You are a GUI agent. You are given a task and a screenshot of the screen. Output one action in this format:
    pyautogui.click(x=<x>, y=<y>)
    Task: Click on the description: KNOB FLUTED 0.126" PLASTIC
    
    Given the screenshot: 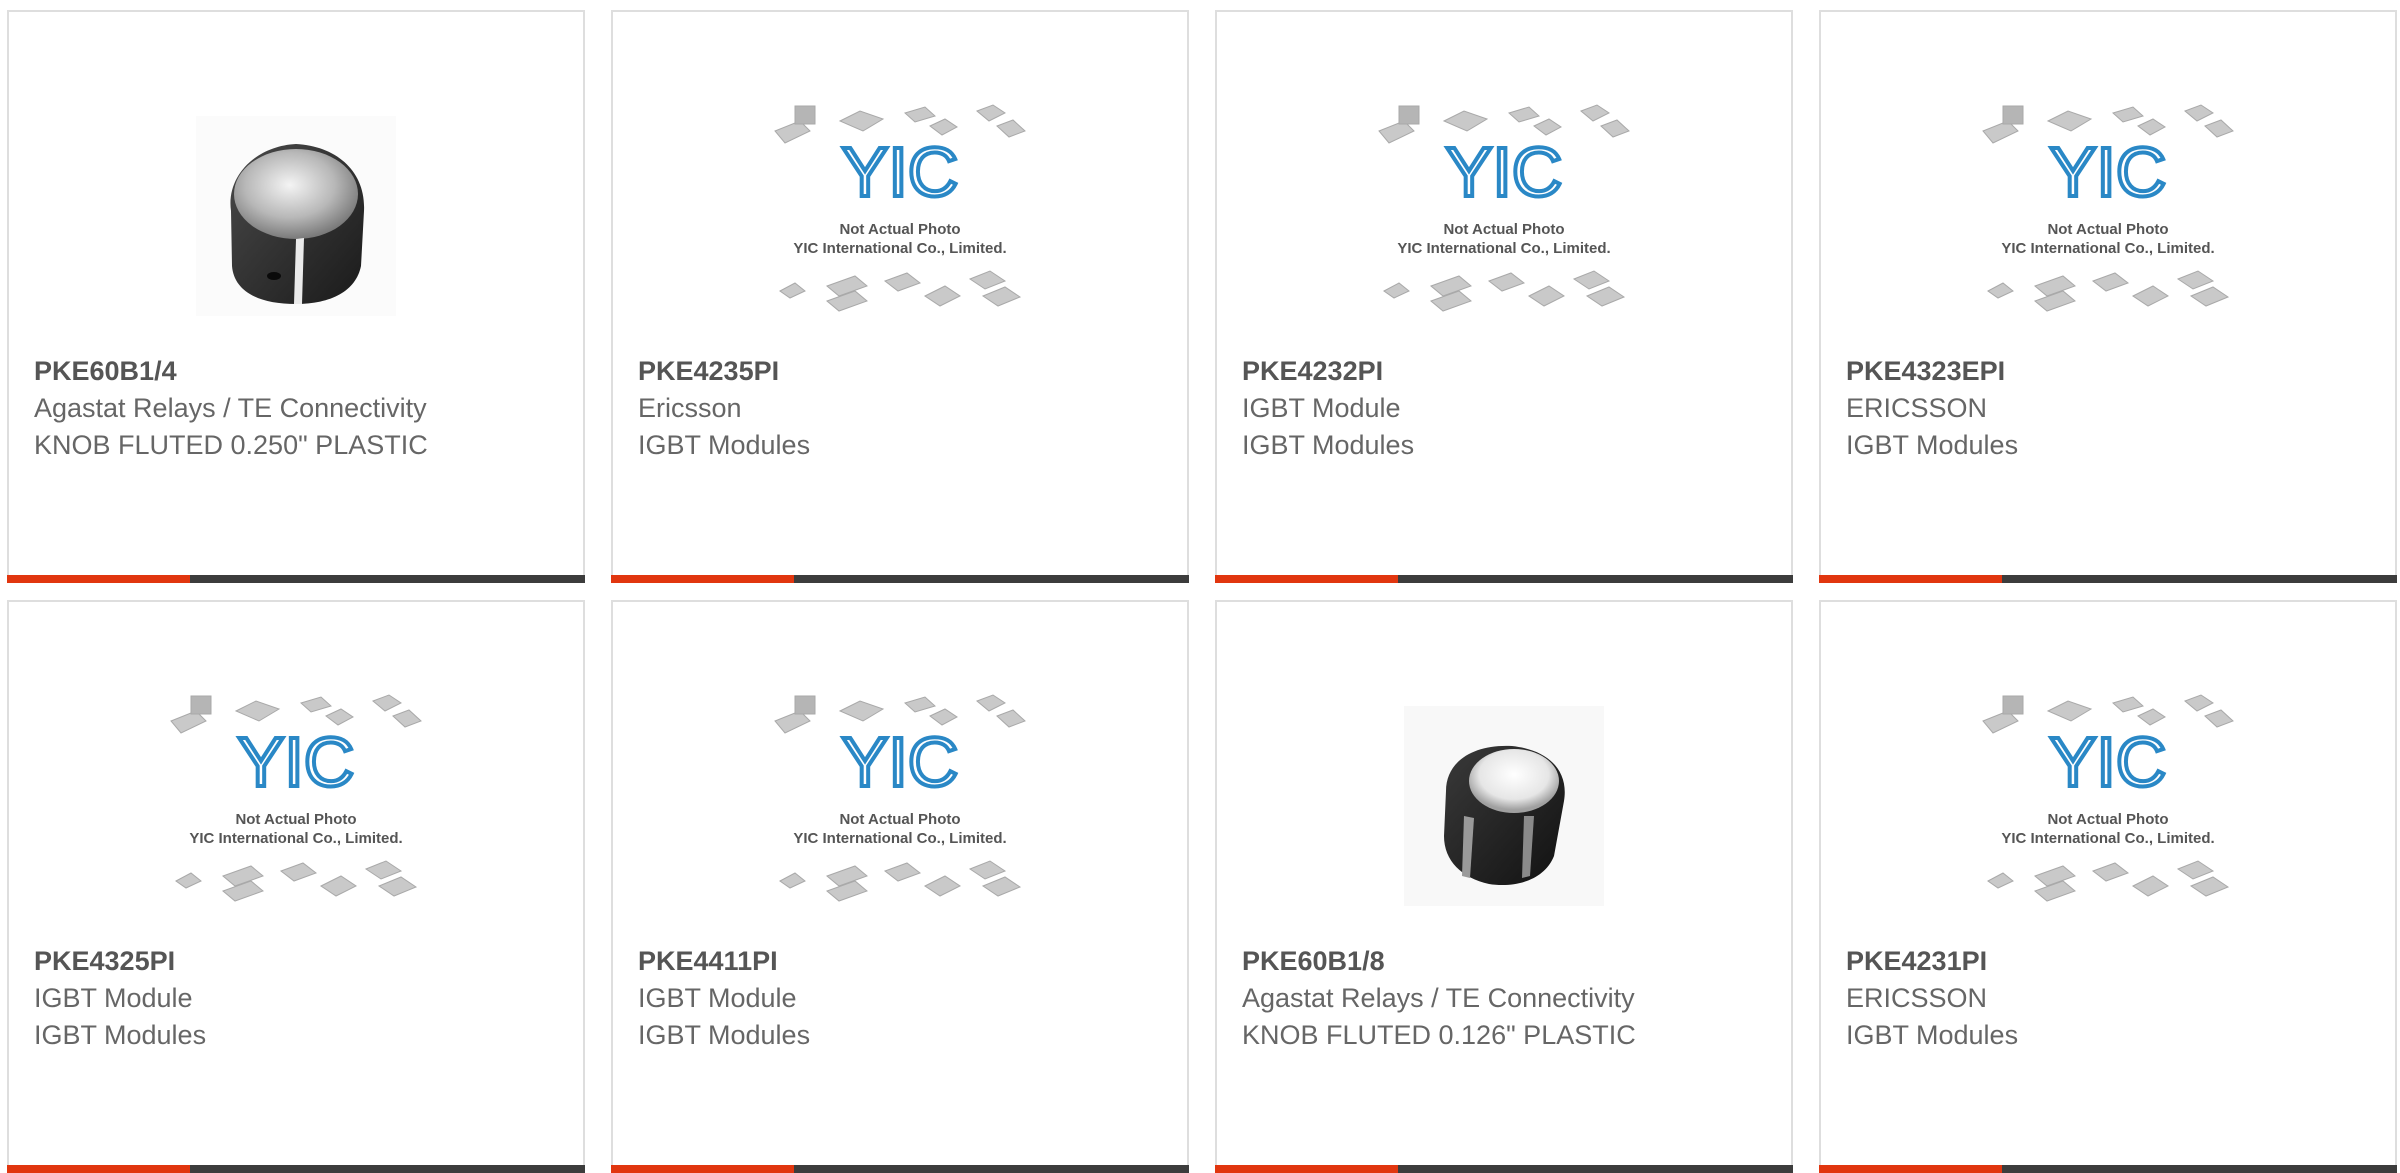 What is the action you would take?
    pyautogui.click(x=1439, y=1035)
    